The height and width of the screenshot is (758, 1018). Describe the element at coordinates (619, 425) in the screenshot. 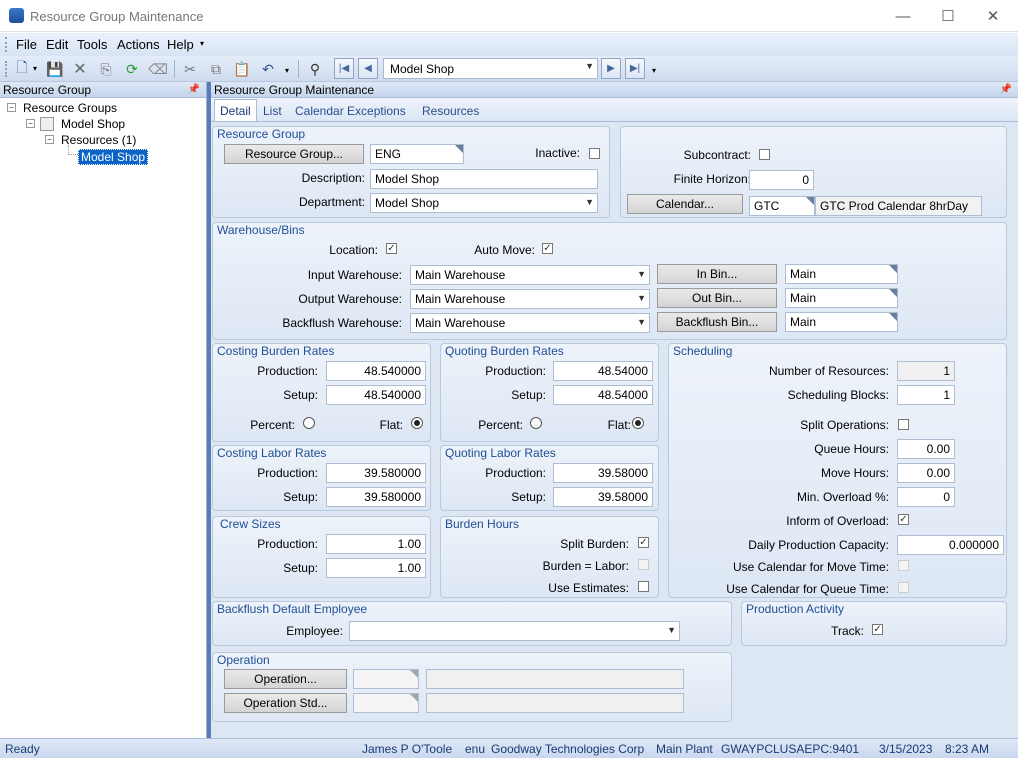

I see `flat-label: Flat:` at that location.